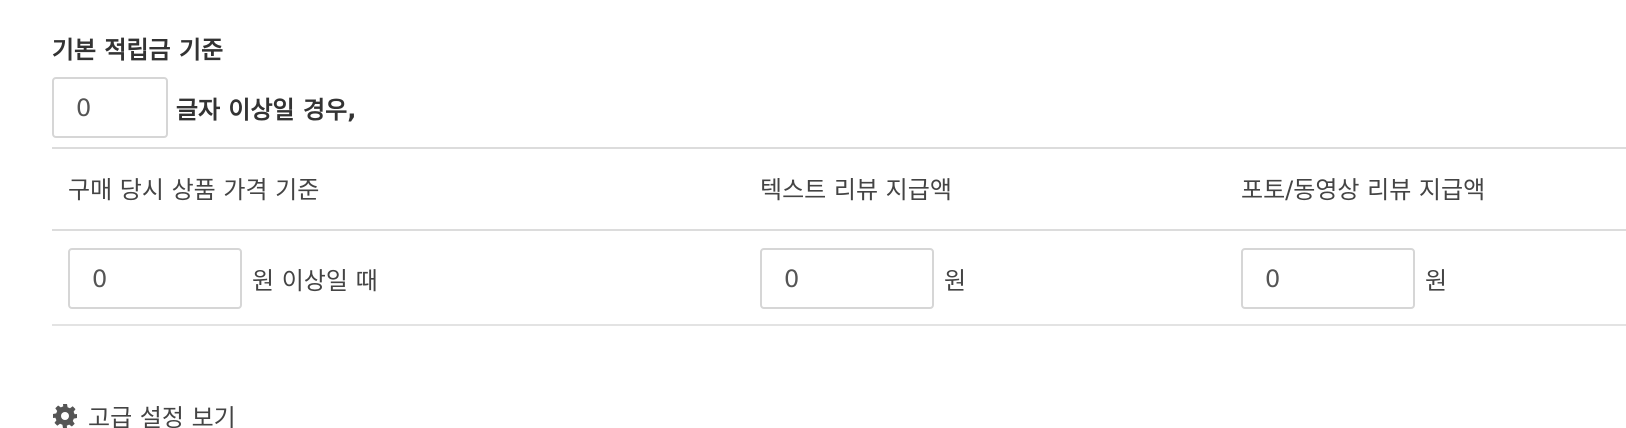 This screenshot has width=1626, height=428. What do you see at coordinates (162, 416) in the screenshot?
I see `advanced-settings-label: 고급 설정 보기` at bounding box center [162, 416].